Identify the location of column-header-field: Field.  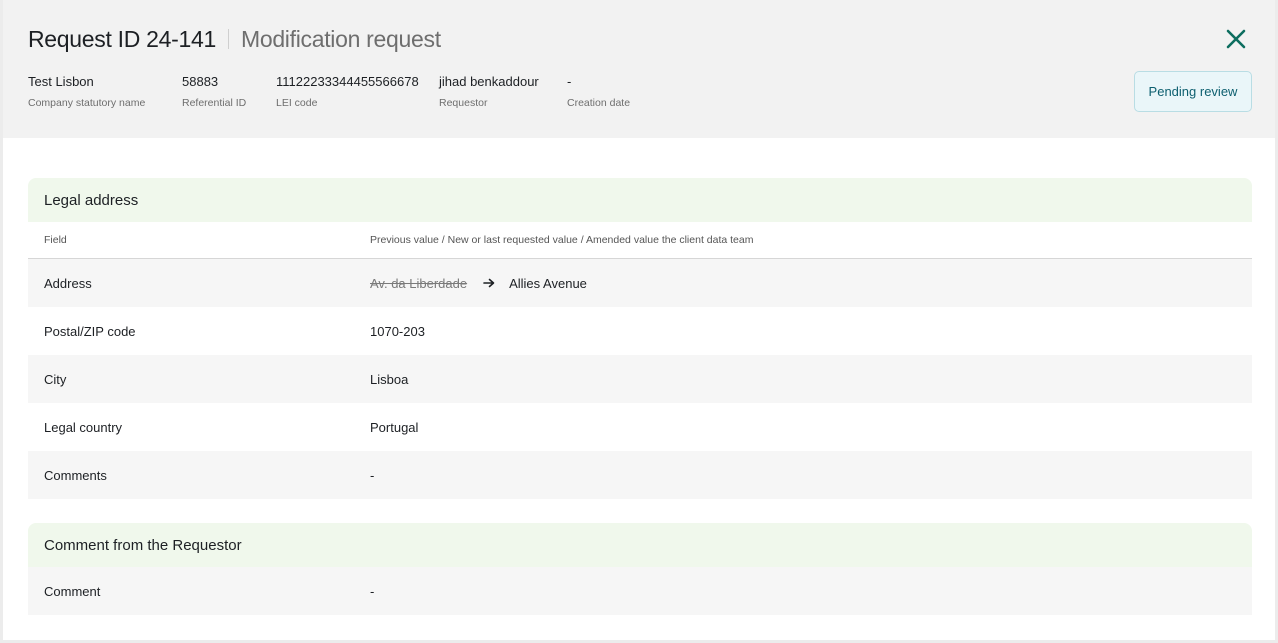
(55, 240).